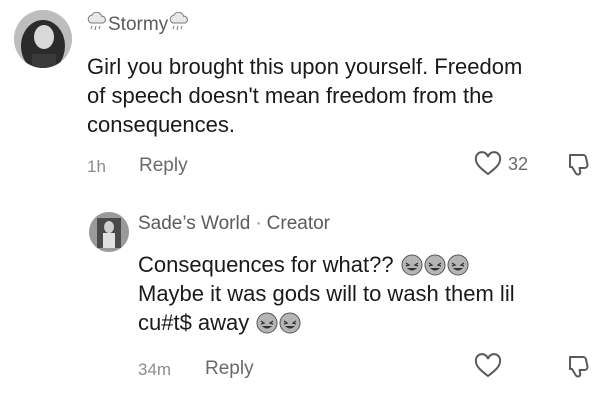 Image resolution: width=600 pixels, height=400 pixels. I want to click on reply-comment-header: Sade’s World · Creator, so click(234, 224).